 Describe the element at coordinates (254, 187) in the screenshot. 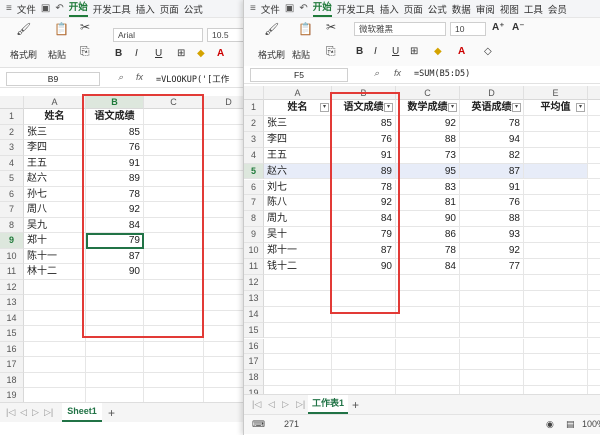

I see `row-header: 6` at that location.